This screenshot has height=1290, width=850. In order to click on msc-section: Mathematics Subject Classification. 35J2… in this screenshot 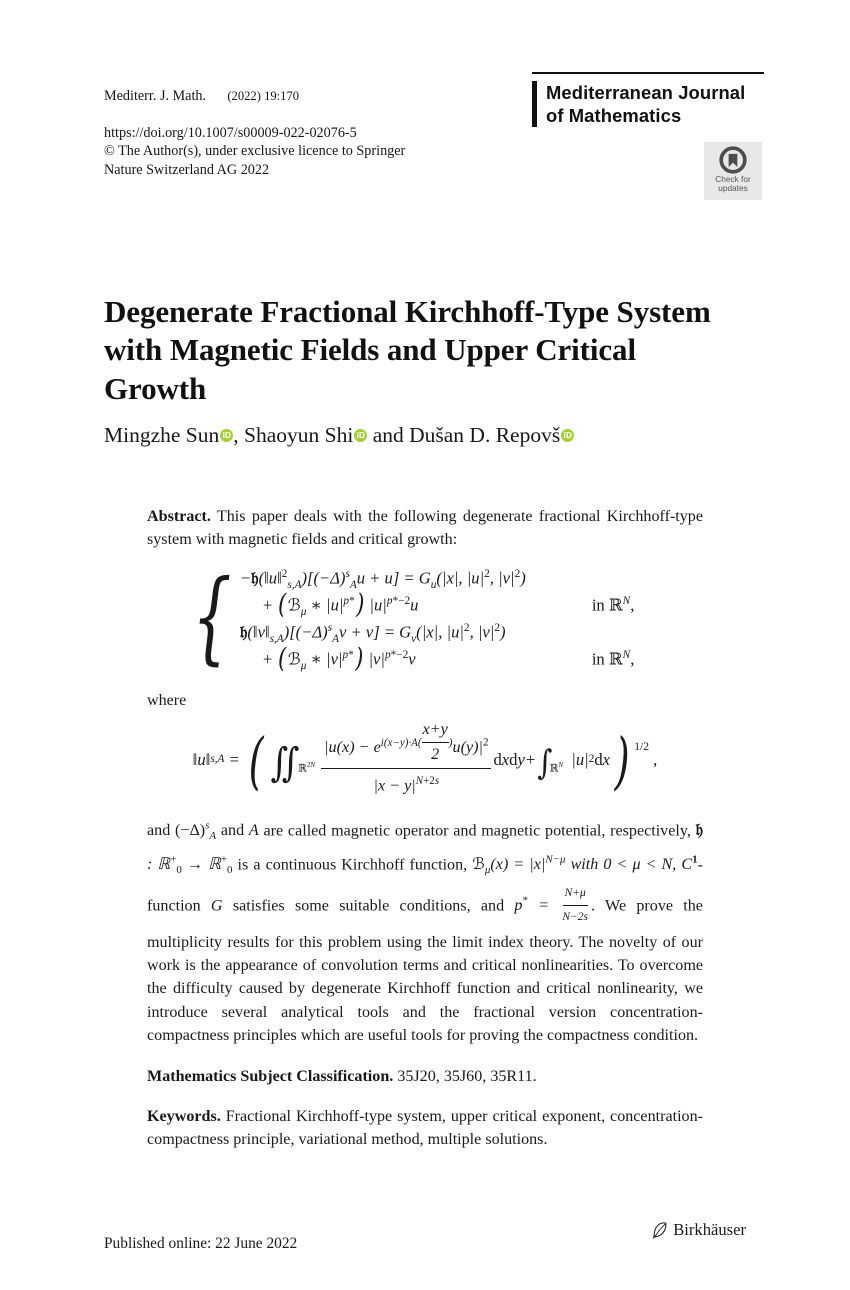, I will do `click(425, 1076)`.